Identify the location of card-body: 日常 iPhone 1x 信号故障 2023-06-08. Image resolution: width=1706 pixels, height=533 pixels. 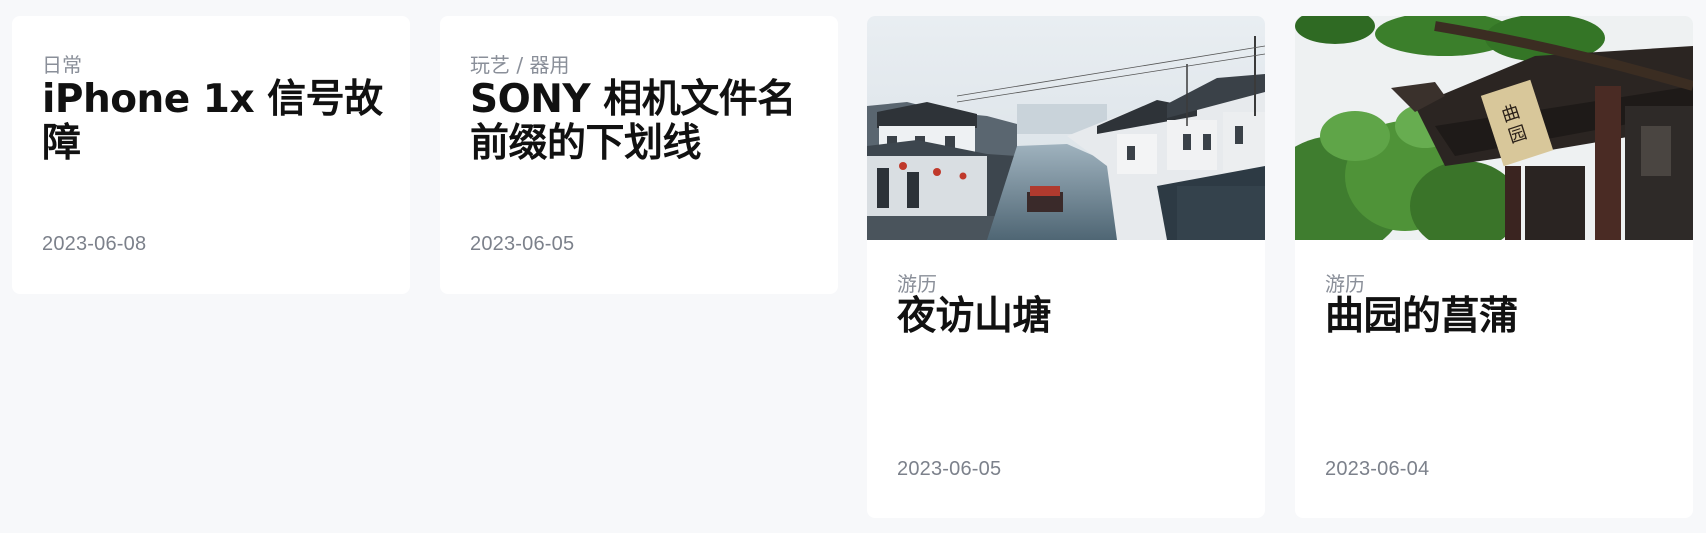
(214, 155).